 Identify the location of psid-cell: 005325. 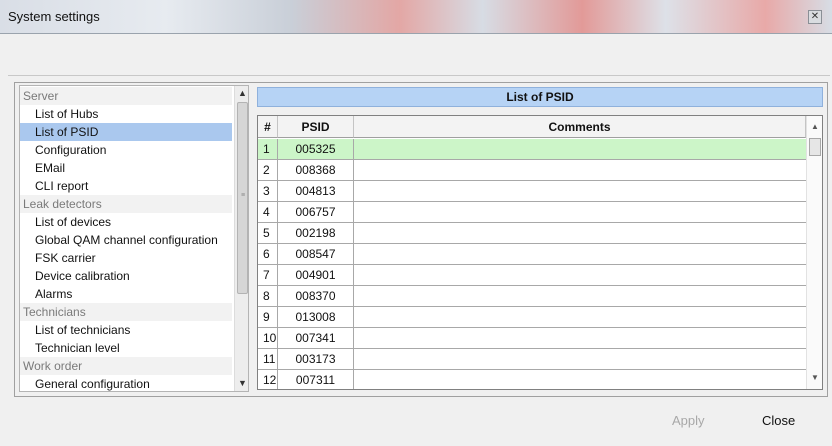
(316, 149).